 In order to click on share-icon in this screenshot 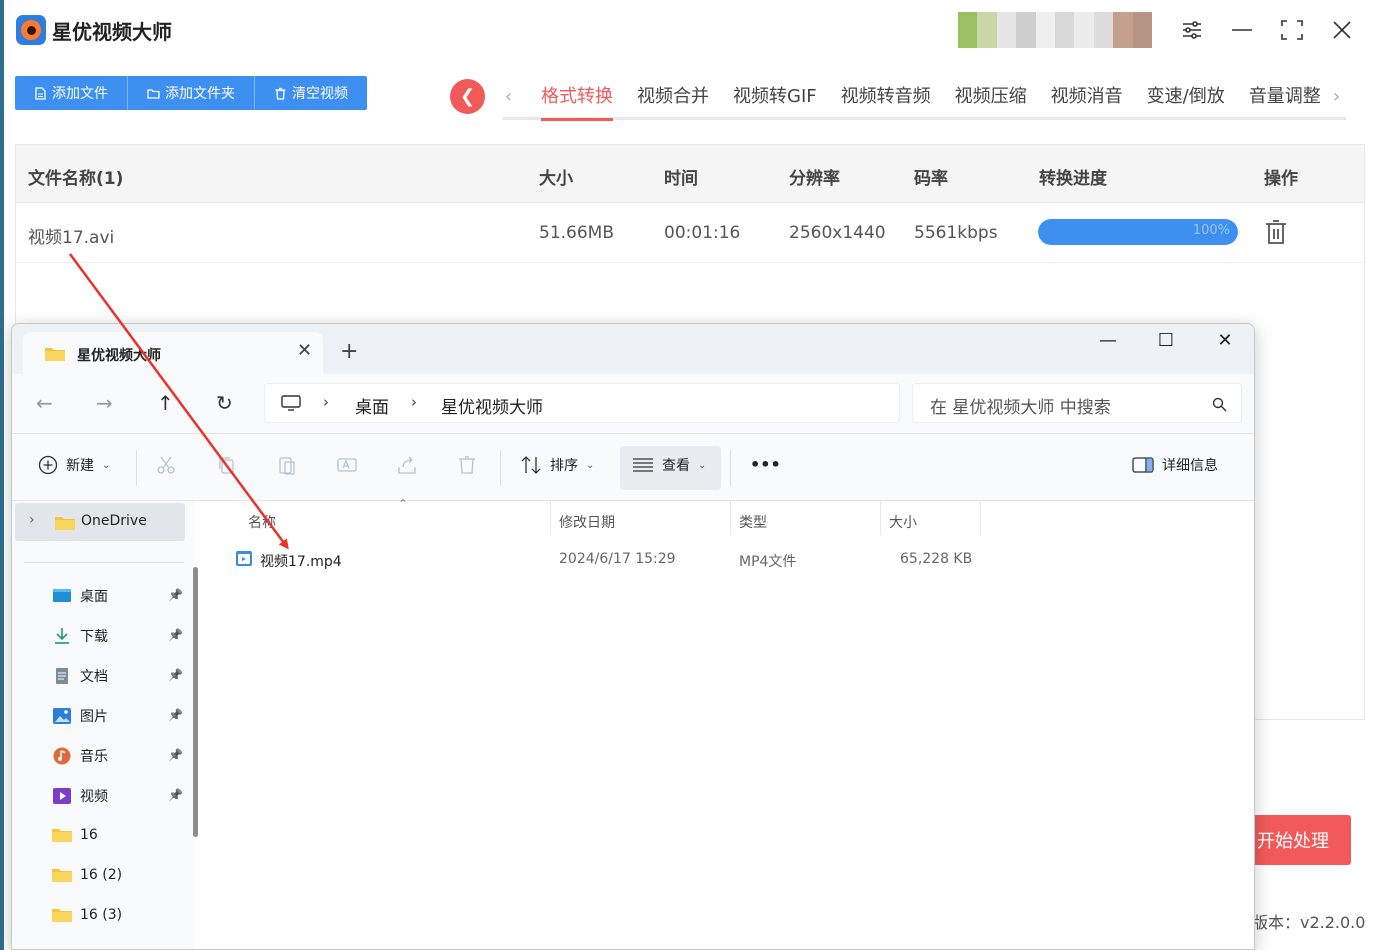, I will do `click(407, 465)`.